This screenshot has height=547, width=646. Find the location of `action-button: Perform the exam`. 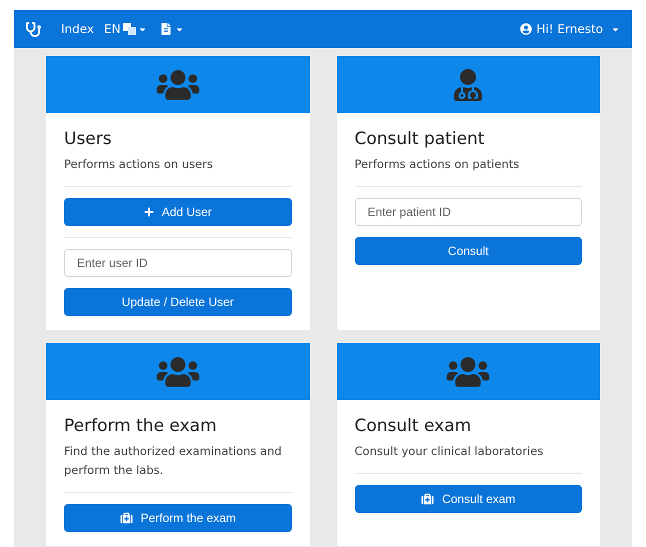

action-button: Perform the exam is located at coordinates (178, 518).